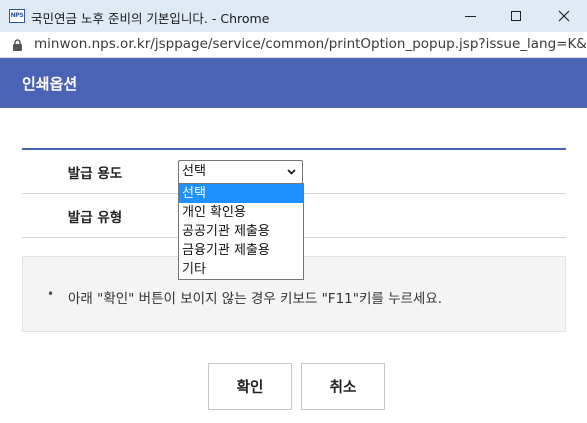 The width and height of the screenshot is (587, 423). I want to click on close-icon, so click(564, 16).